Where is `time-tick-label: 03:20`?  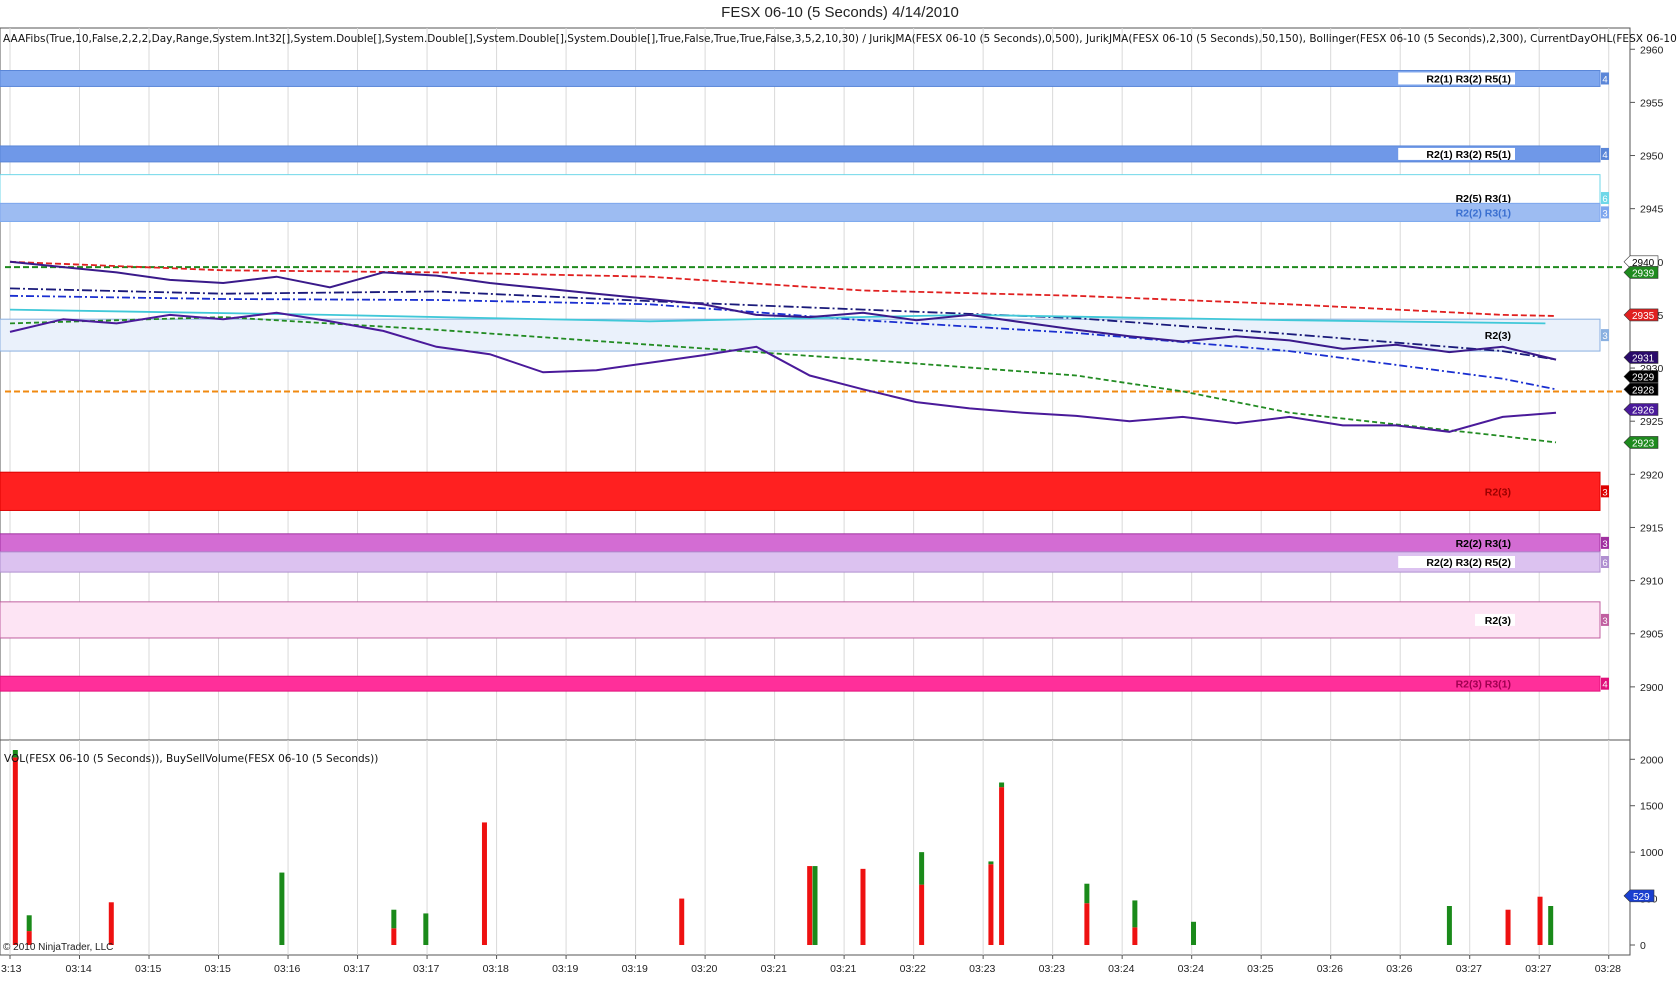 time-tick-label: 03:20 is located at coordinates (704, 969).